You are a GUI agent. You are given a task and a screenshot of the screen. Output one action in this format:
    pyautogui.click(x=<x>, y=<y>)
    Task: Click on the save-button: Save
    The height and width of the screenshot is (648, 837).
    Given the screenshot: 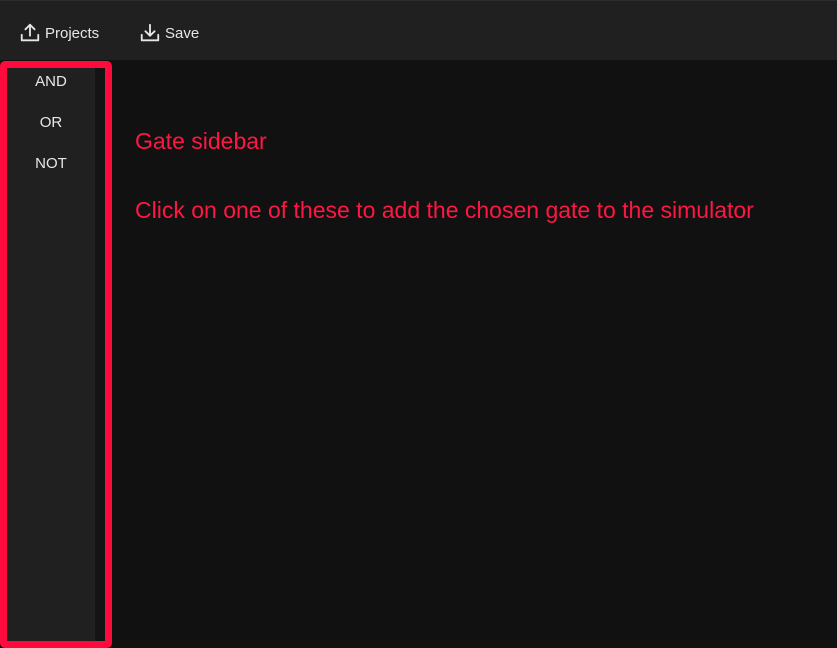 What is the action you would take?
    pyautogui.click(x=169, y=33)
    